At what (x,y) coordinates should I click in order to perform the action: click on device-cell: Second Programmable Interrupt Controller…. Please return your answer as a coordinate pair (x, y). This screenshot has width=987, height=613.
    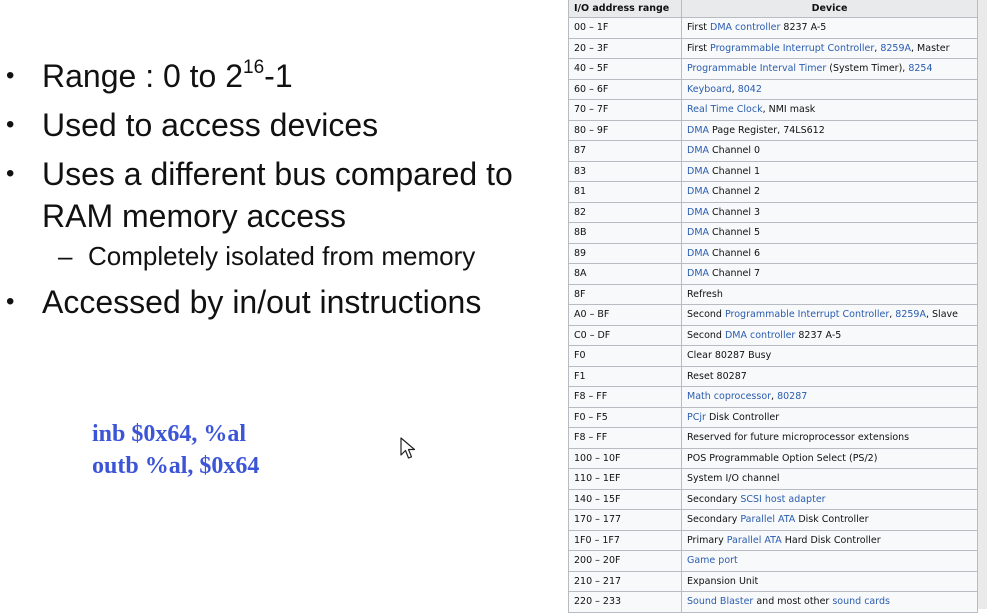
    Looking at the image, I should click on (829, 315).